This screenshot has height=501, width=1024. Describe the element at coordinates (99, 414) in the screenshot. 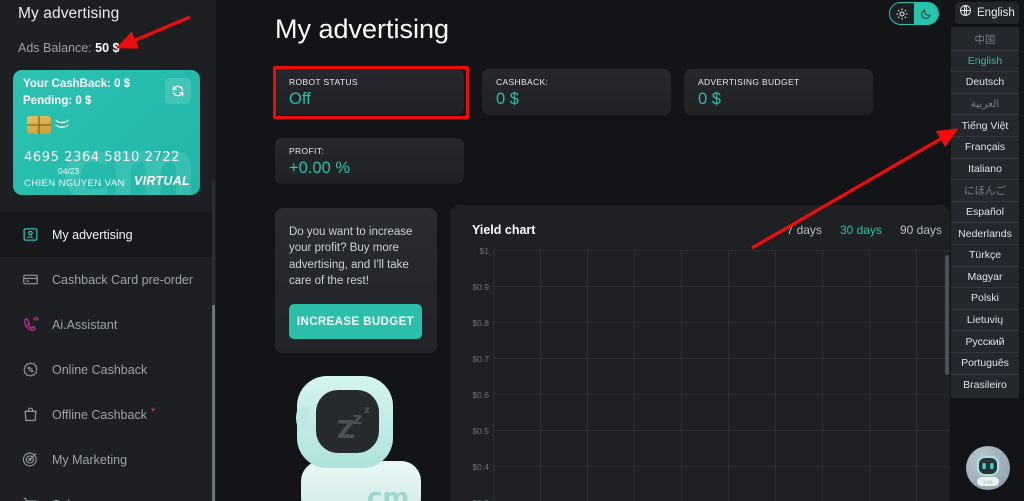

I see `sidebar-item-label: Offline Cashback` at that location.